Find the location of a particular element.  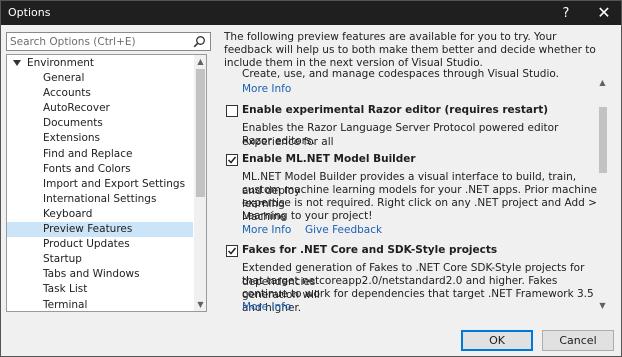

tree-item-task-list: Task List is located at coordinates (100, 289).